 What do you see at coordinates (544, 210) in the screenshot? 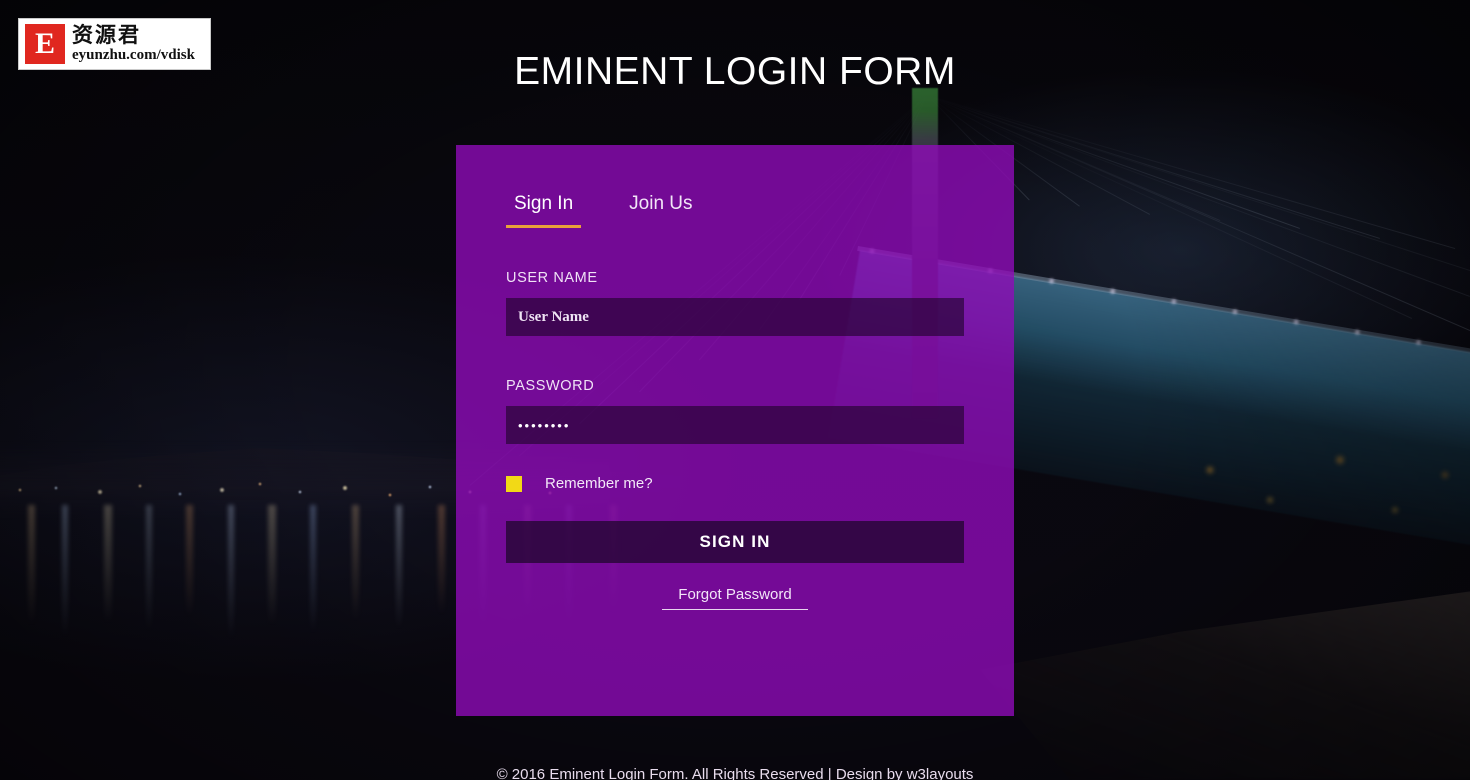
I see `tab-sign-in: Sign In` at bounding box center [544, 210].